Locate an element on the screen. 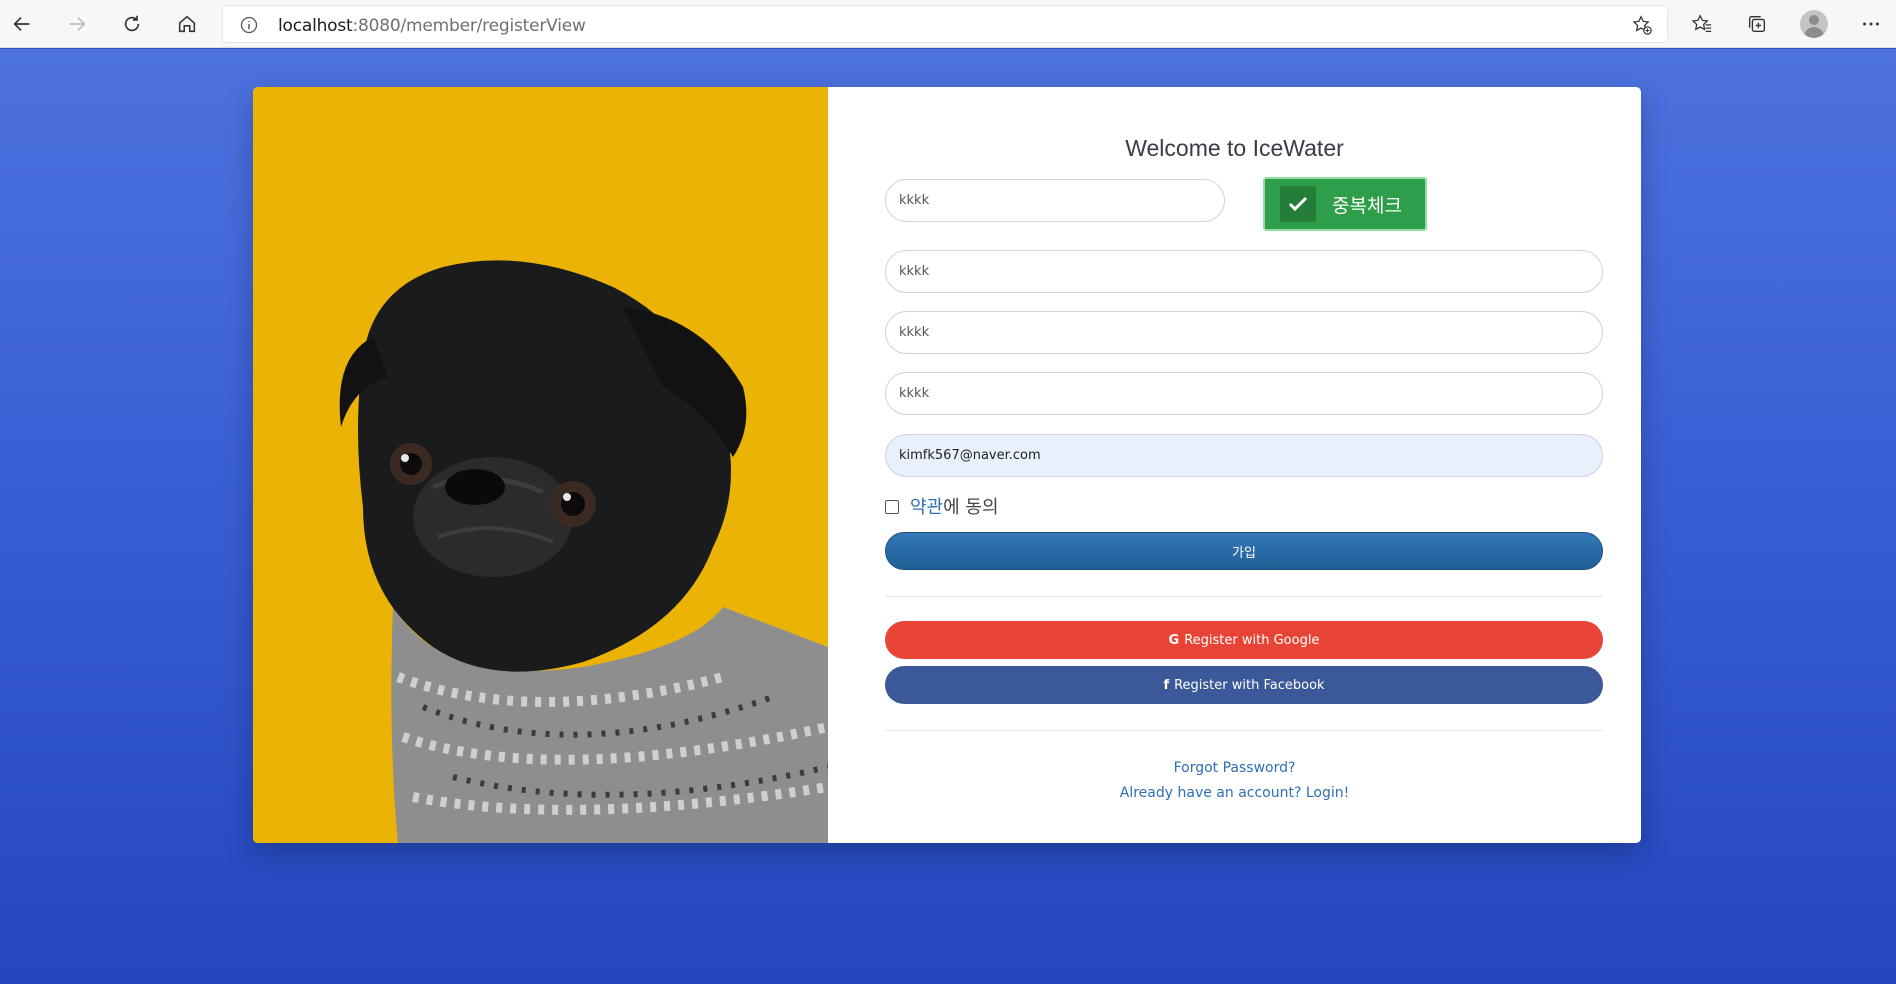 The width and height of the screenshot is (1896, 984). favorites-button is located at coordinates (1702, 24).